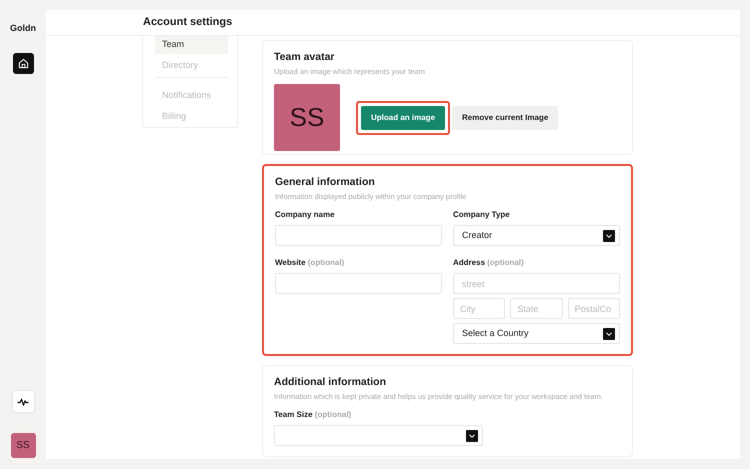 The image size is (750, 469). I want to click on postal-code-field: PostalCo, so click(594, 308).